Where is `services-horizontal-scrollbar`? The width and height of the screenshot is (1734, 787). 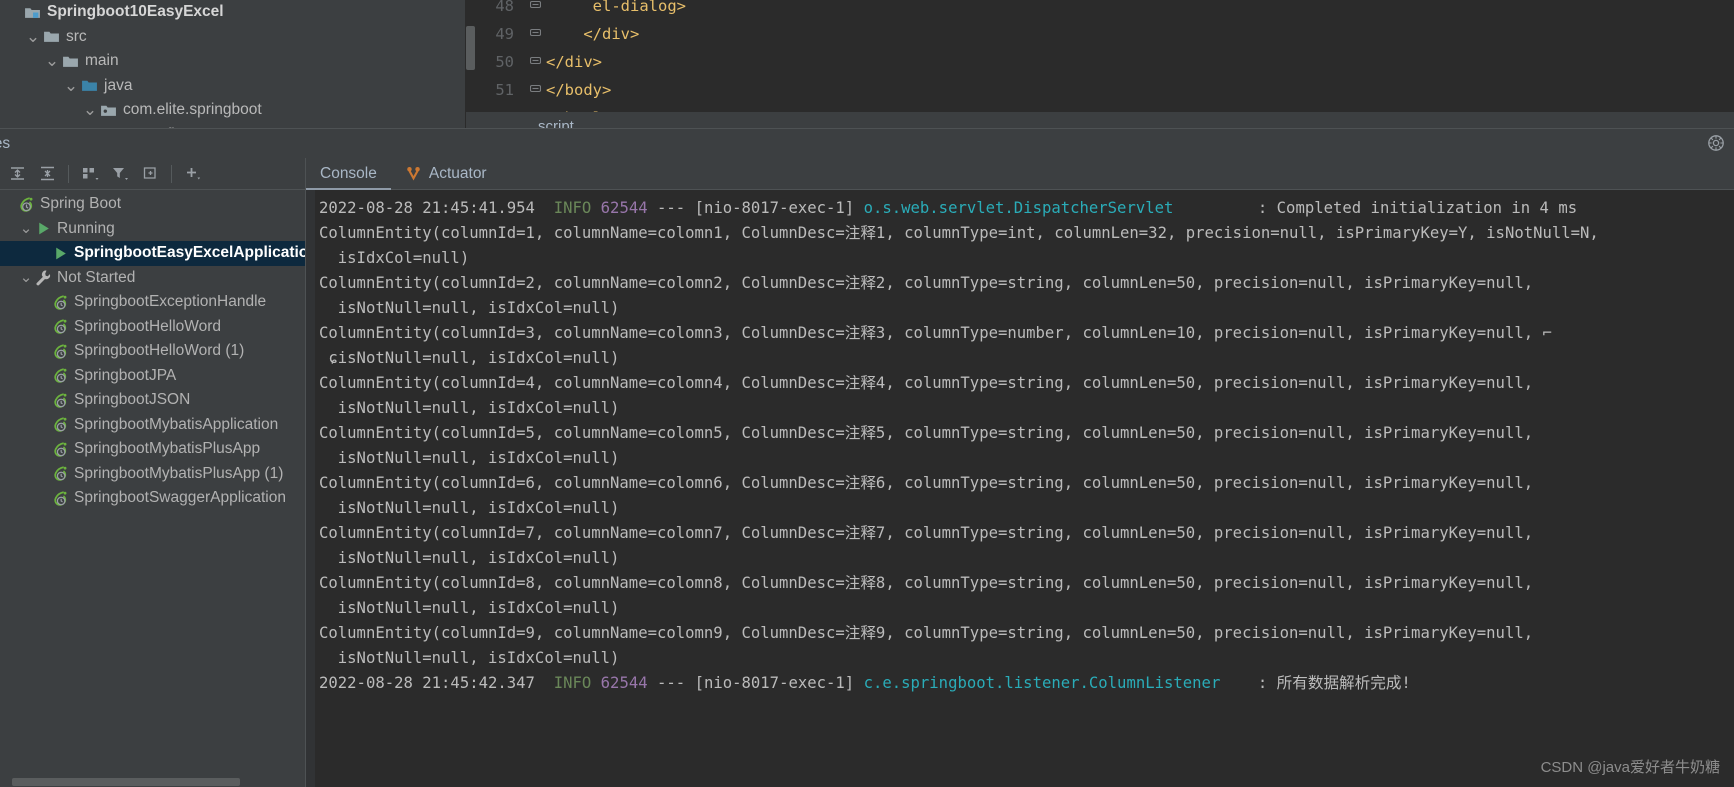
services-horizontal-scrollbar is located at coordinates (126, 782).